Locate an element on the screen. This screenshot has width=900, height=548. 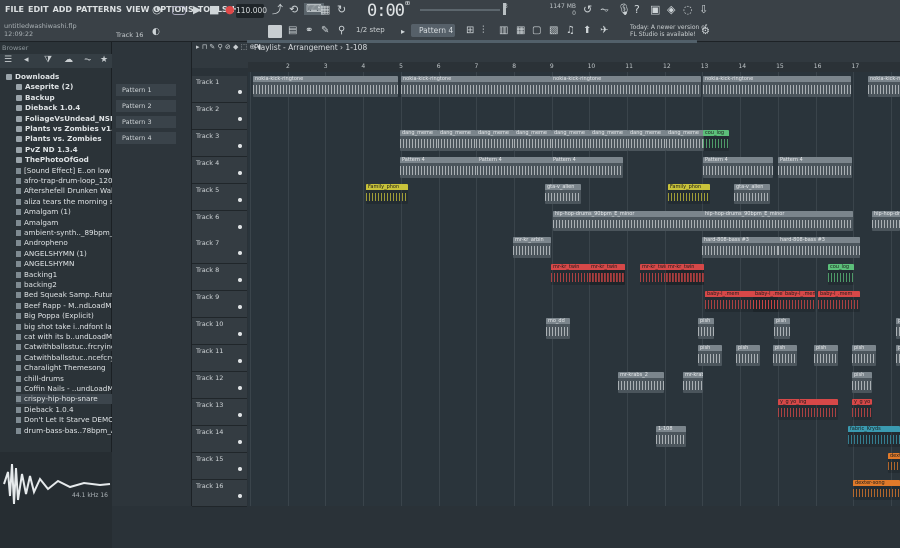
browser-folder: Backup is located at coordinates (64, 98).